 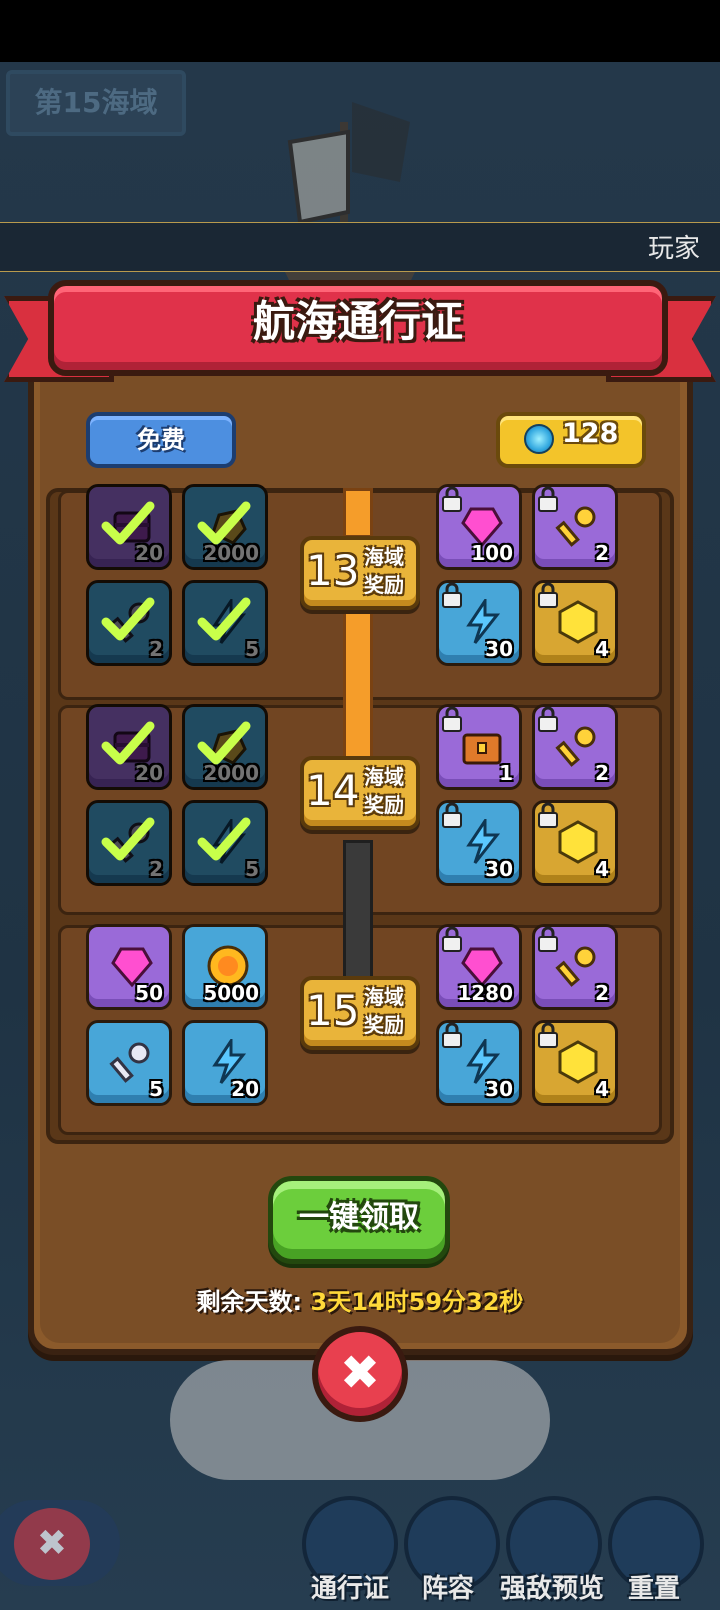 What do you see at coordinates (590, 433) in the screenshot?
I see `paid-value: 128` at bounding box center [590, 433].